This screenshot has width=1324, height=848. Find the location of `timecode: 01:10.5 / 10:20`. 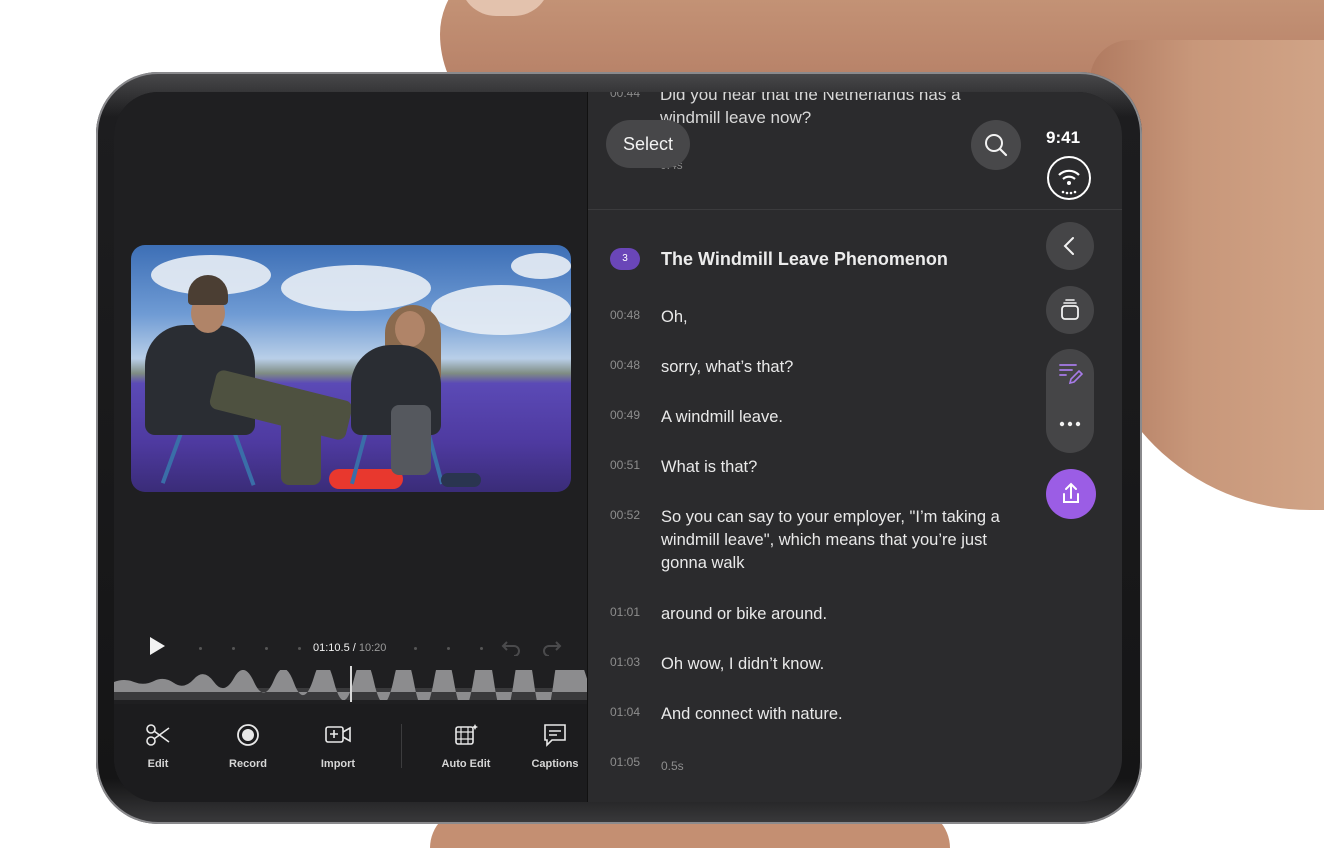

timecode: 01:10.5 / 10:20 is located at coordinates (349, 648).